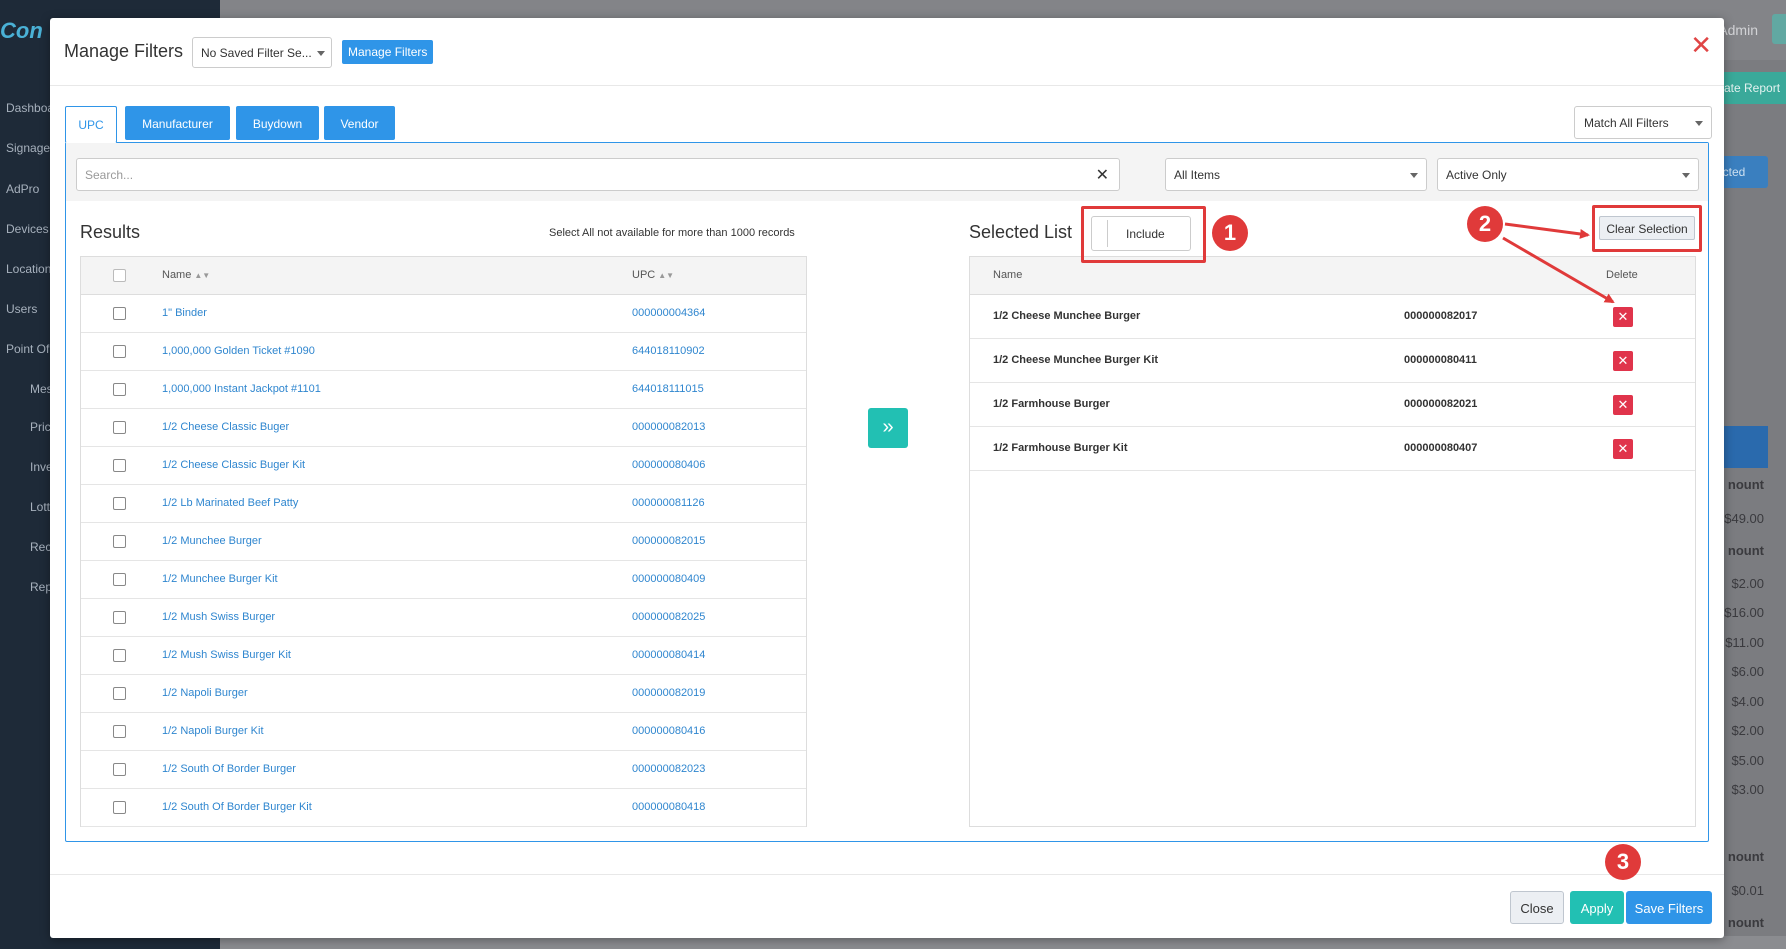 This screenshot has height=949, width=1786. Describe the element at coordinates (443, 504) in the screenshot. I see `table-row: 1/2 Lb Marinated Beef Patty 000000081126` at that location.